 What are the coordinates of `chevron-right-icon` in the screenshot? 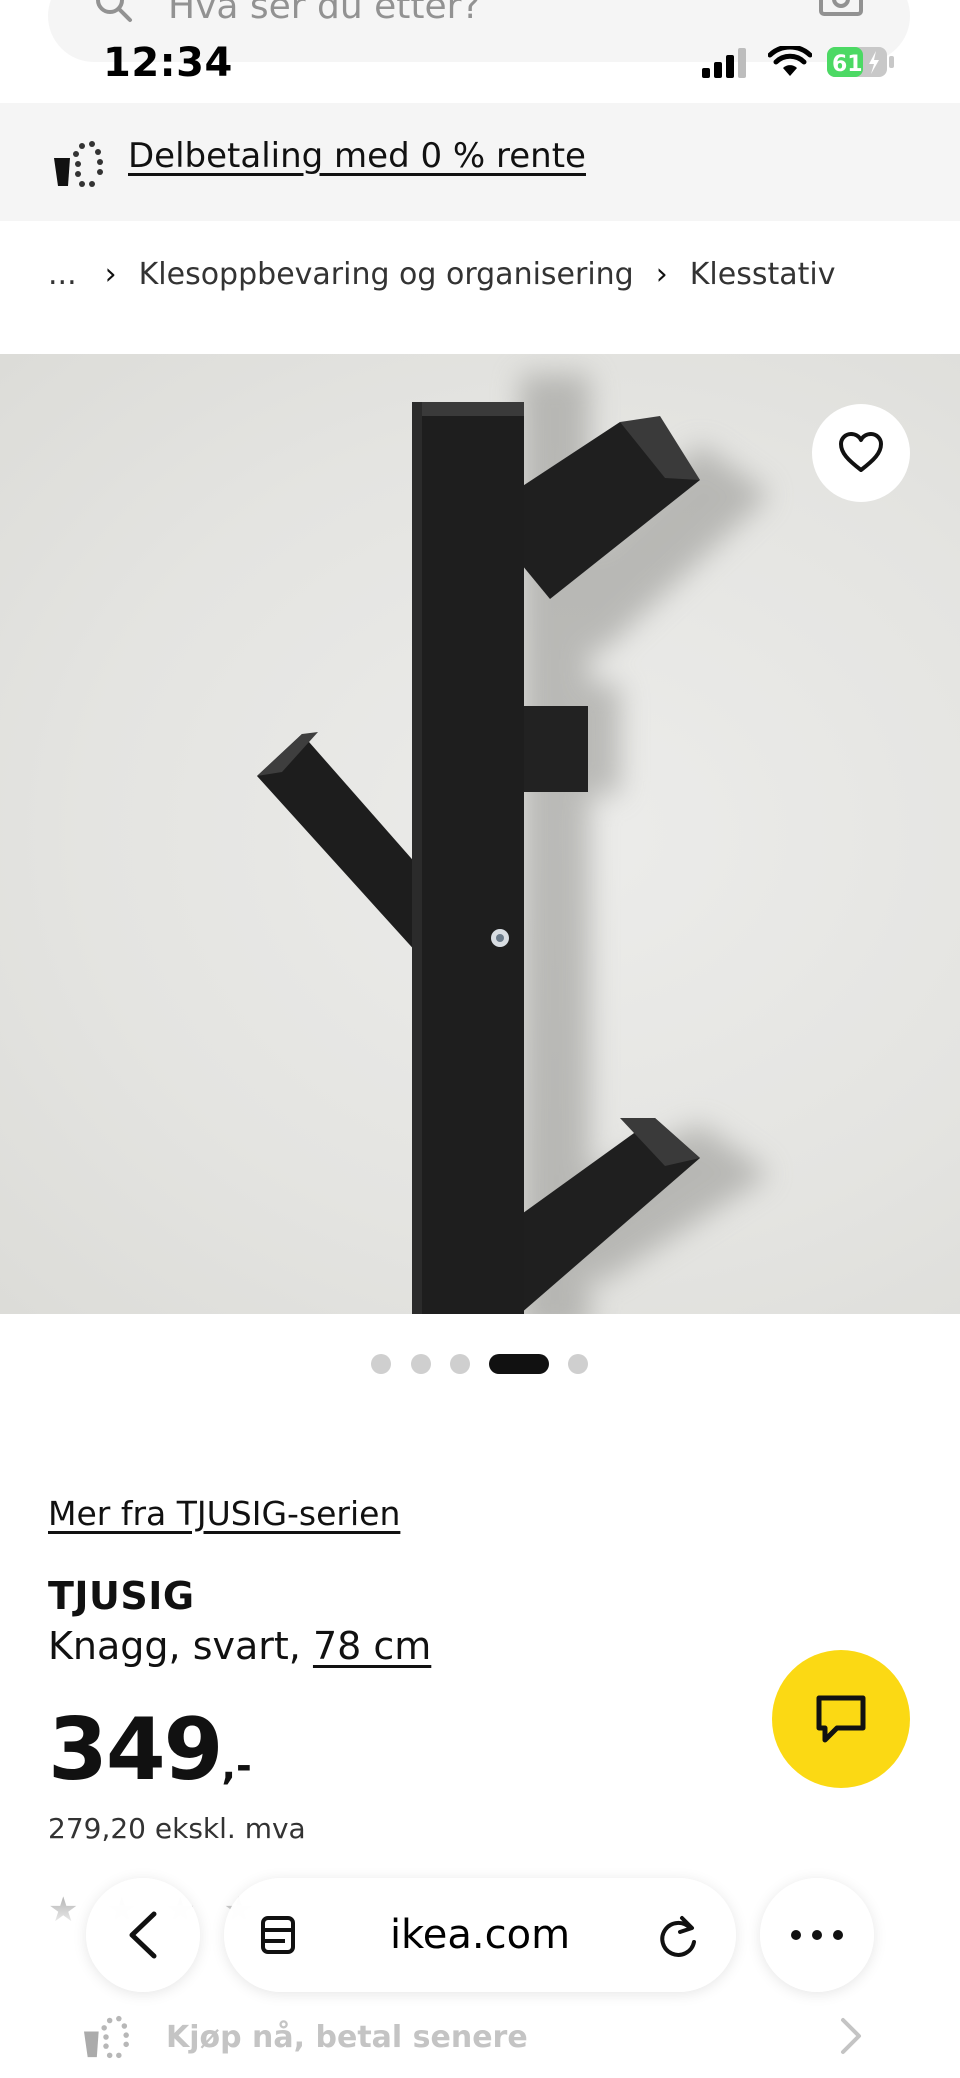 It's located at (851, 2036).